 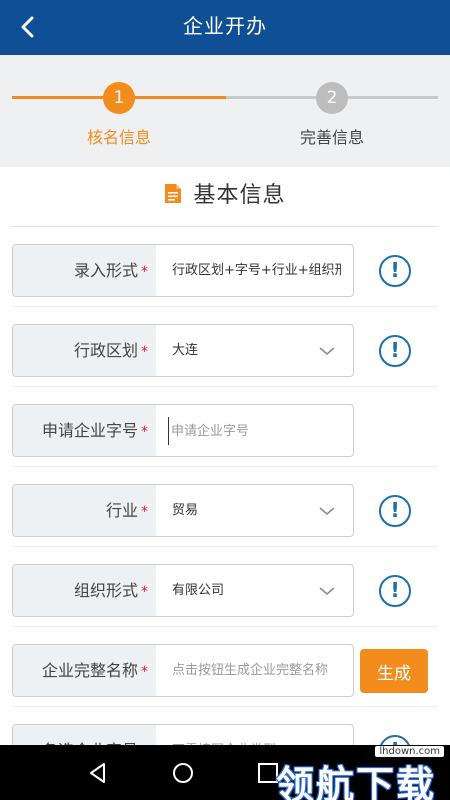 I want to click on form-row-entry-form: 录入形式* 行政区划+字号+行业+组织形式 !, so click(x=225, y=267).